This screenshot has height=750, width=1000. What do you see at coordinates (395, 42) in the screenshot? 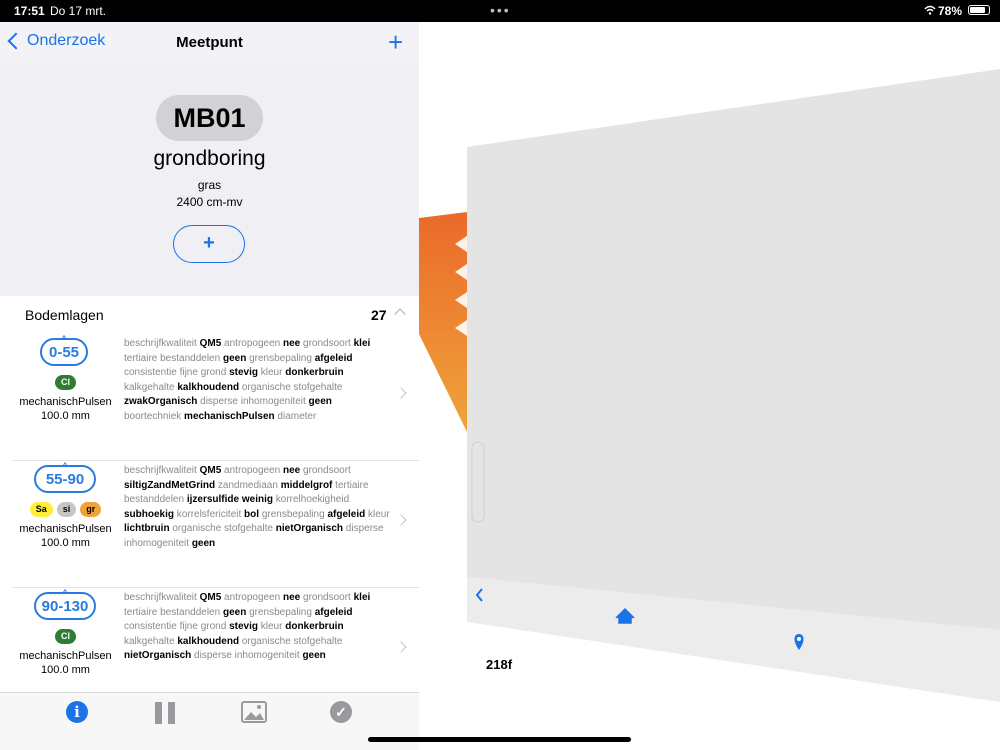
I see `add-icon: +` at bounding box center [395, 42].